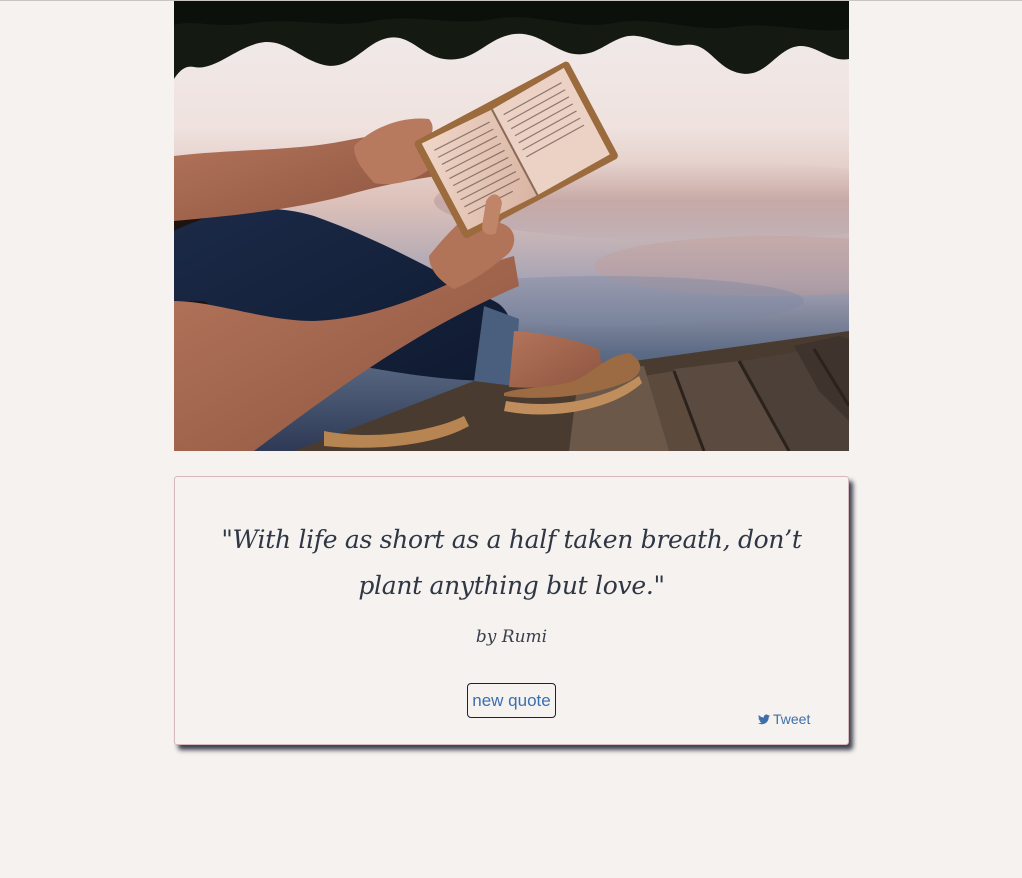 This screenshot has height=878, width=1022. Describe the element at coordinates (792, 719) in the screenshot. I see `tweet-label: Tweet` at that location.